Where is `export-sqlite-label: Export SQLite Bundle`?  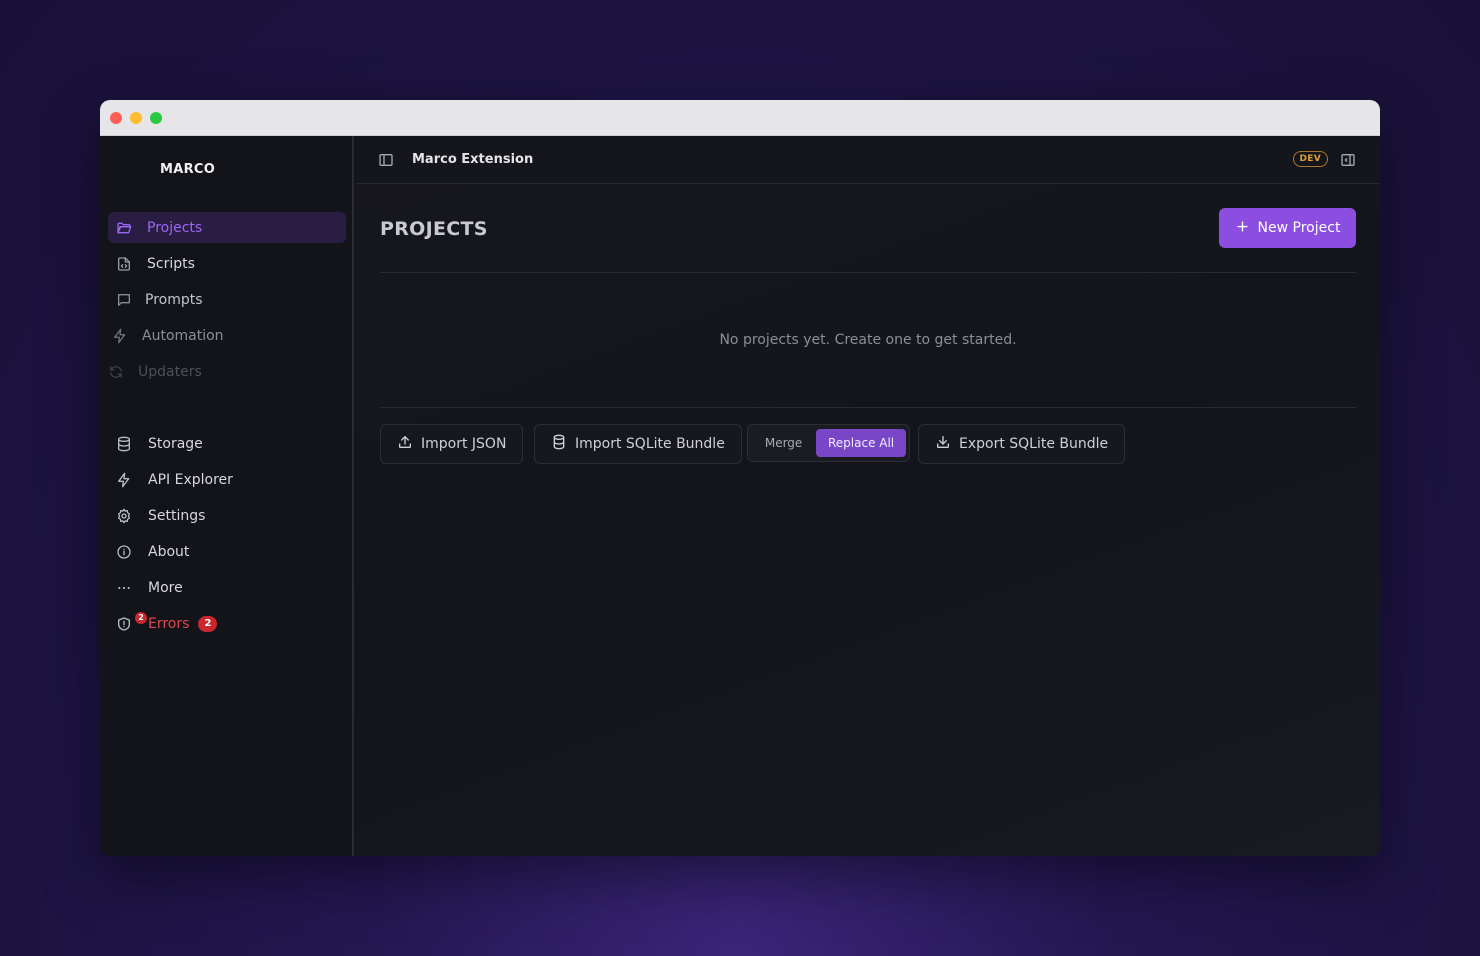 export-sqlite-label: Export SQLite Bundle is located at coordinates (1034, 444).